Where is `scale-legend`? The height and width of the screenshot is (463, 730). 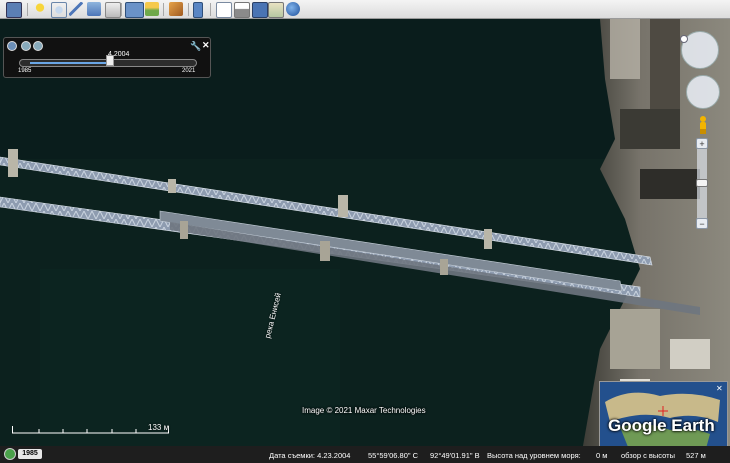 scale-legend is located at coordinates (90, 430).